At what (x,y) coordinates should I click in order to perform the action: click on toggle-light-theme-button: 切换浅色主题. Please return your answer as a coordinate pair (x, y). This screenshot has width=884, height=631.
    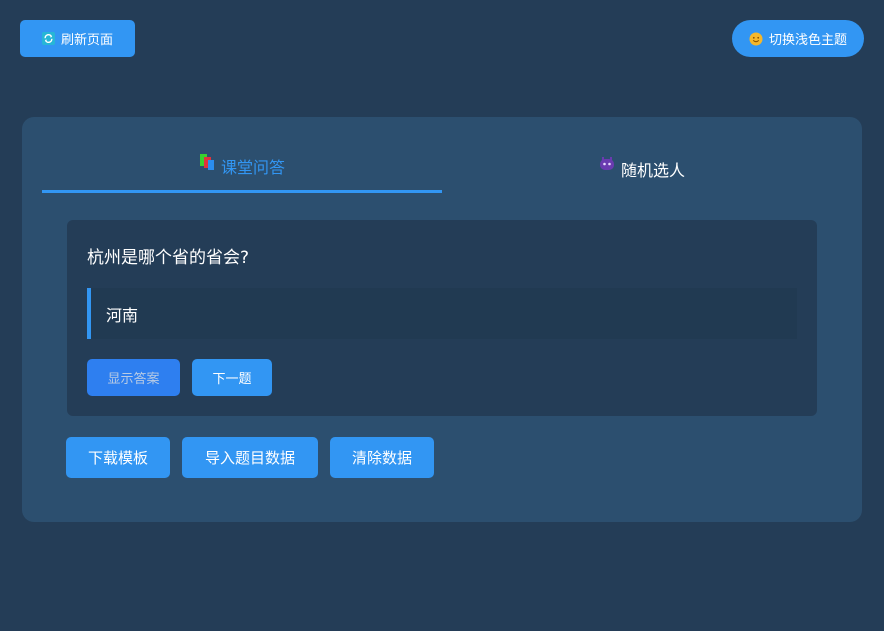
    Looking at the image, I should click on (798, 38).